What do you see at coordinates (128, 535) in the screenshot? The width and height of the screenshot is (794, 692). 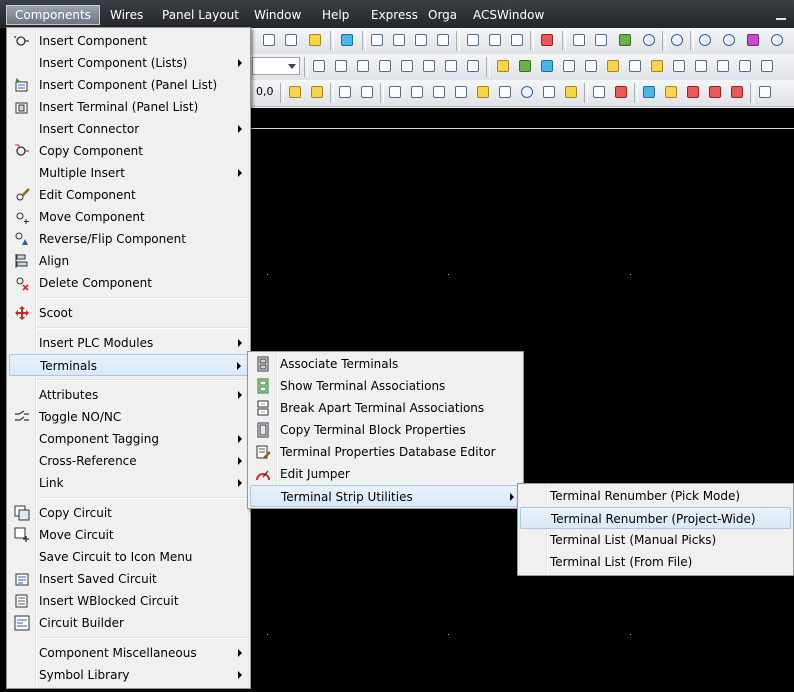 I see `menu-item-move-circuit: Move Circuit` at bounding box center [128, 535].